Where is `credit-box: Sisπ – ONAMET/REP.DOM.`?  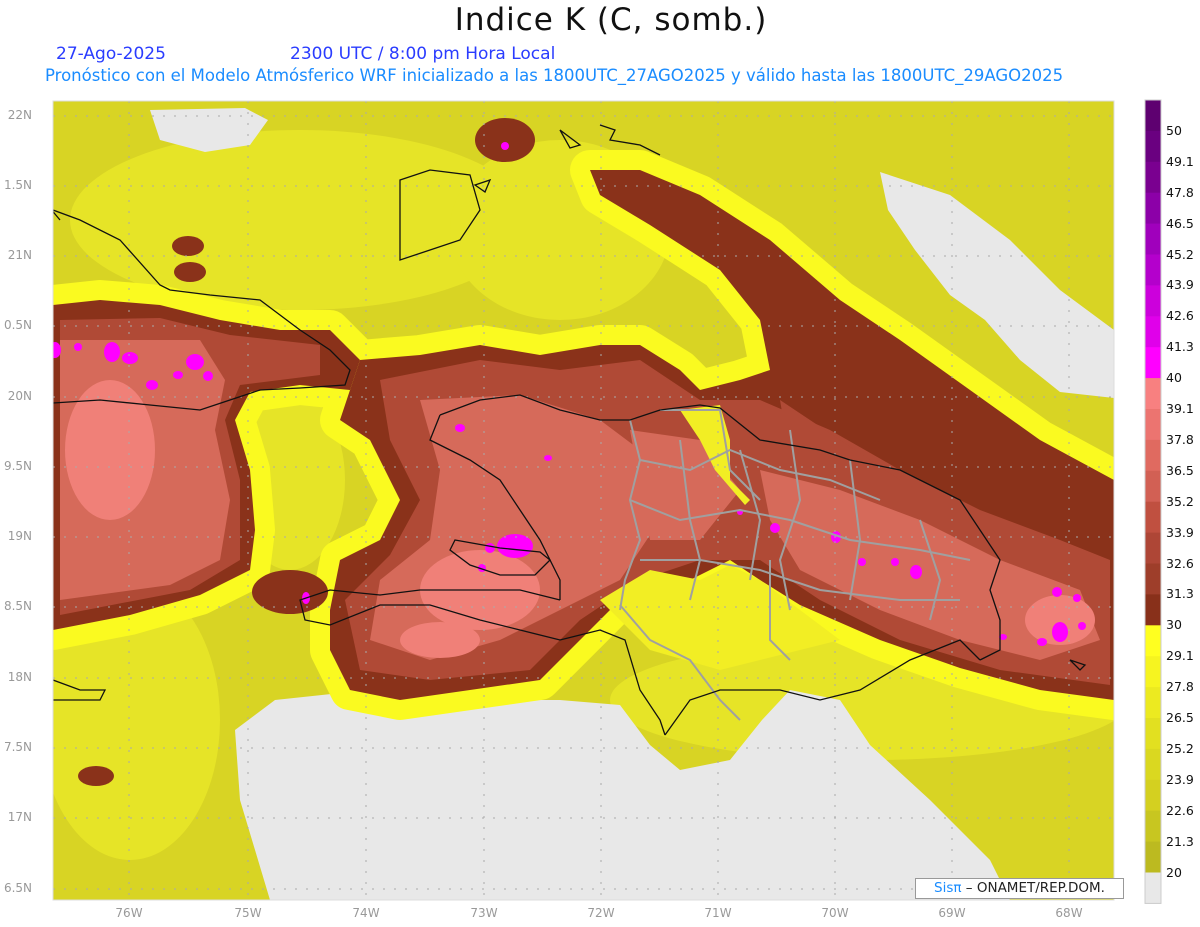
credit-box: Sisπ – ONAMET/REP.DOM. is located at coordinates (1019, 888).